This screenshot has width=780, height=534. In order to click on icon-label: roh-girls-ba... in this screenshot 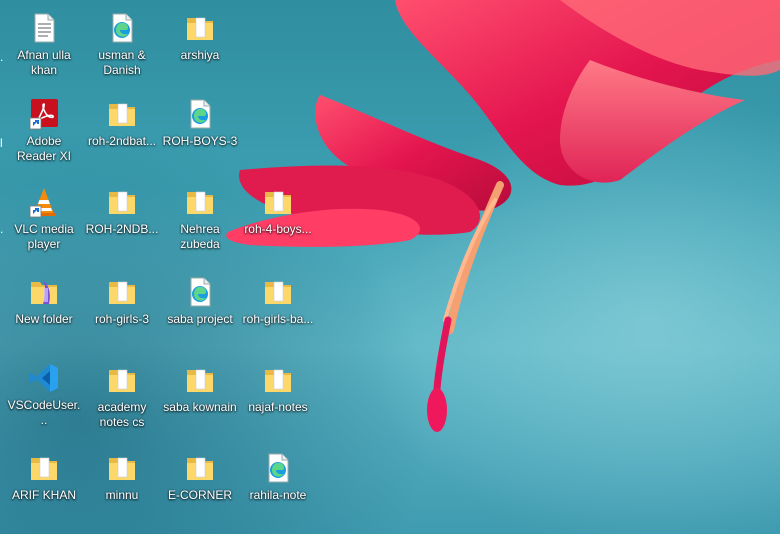, I will do `click(278, 319)`.